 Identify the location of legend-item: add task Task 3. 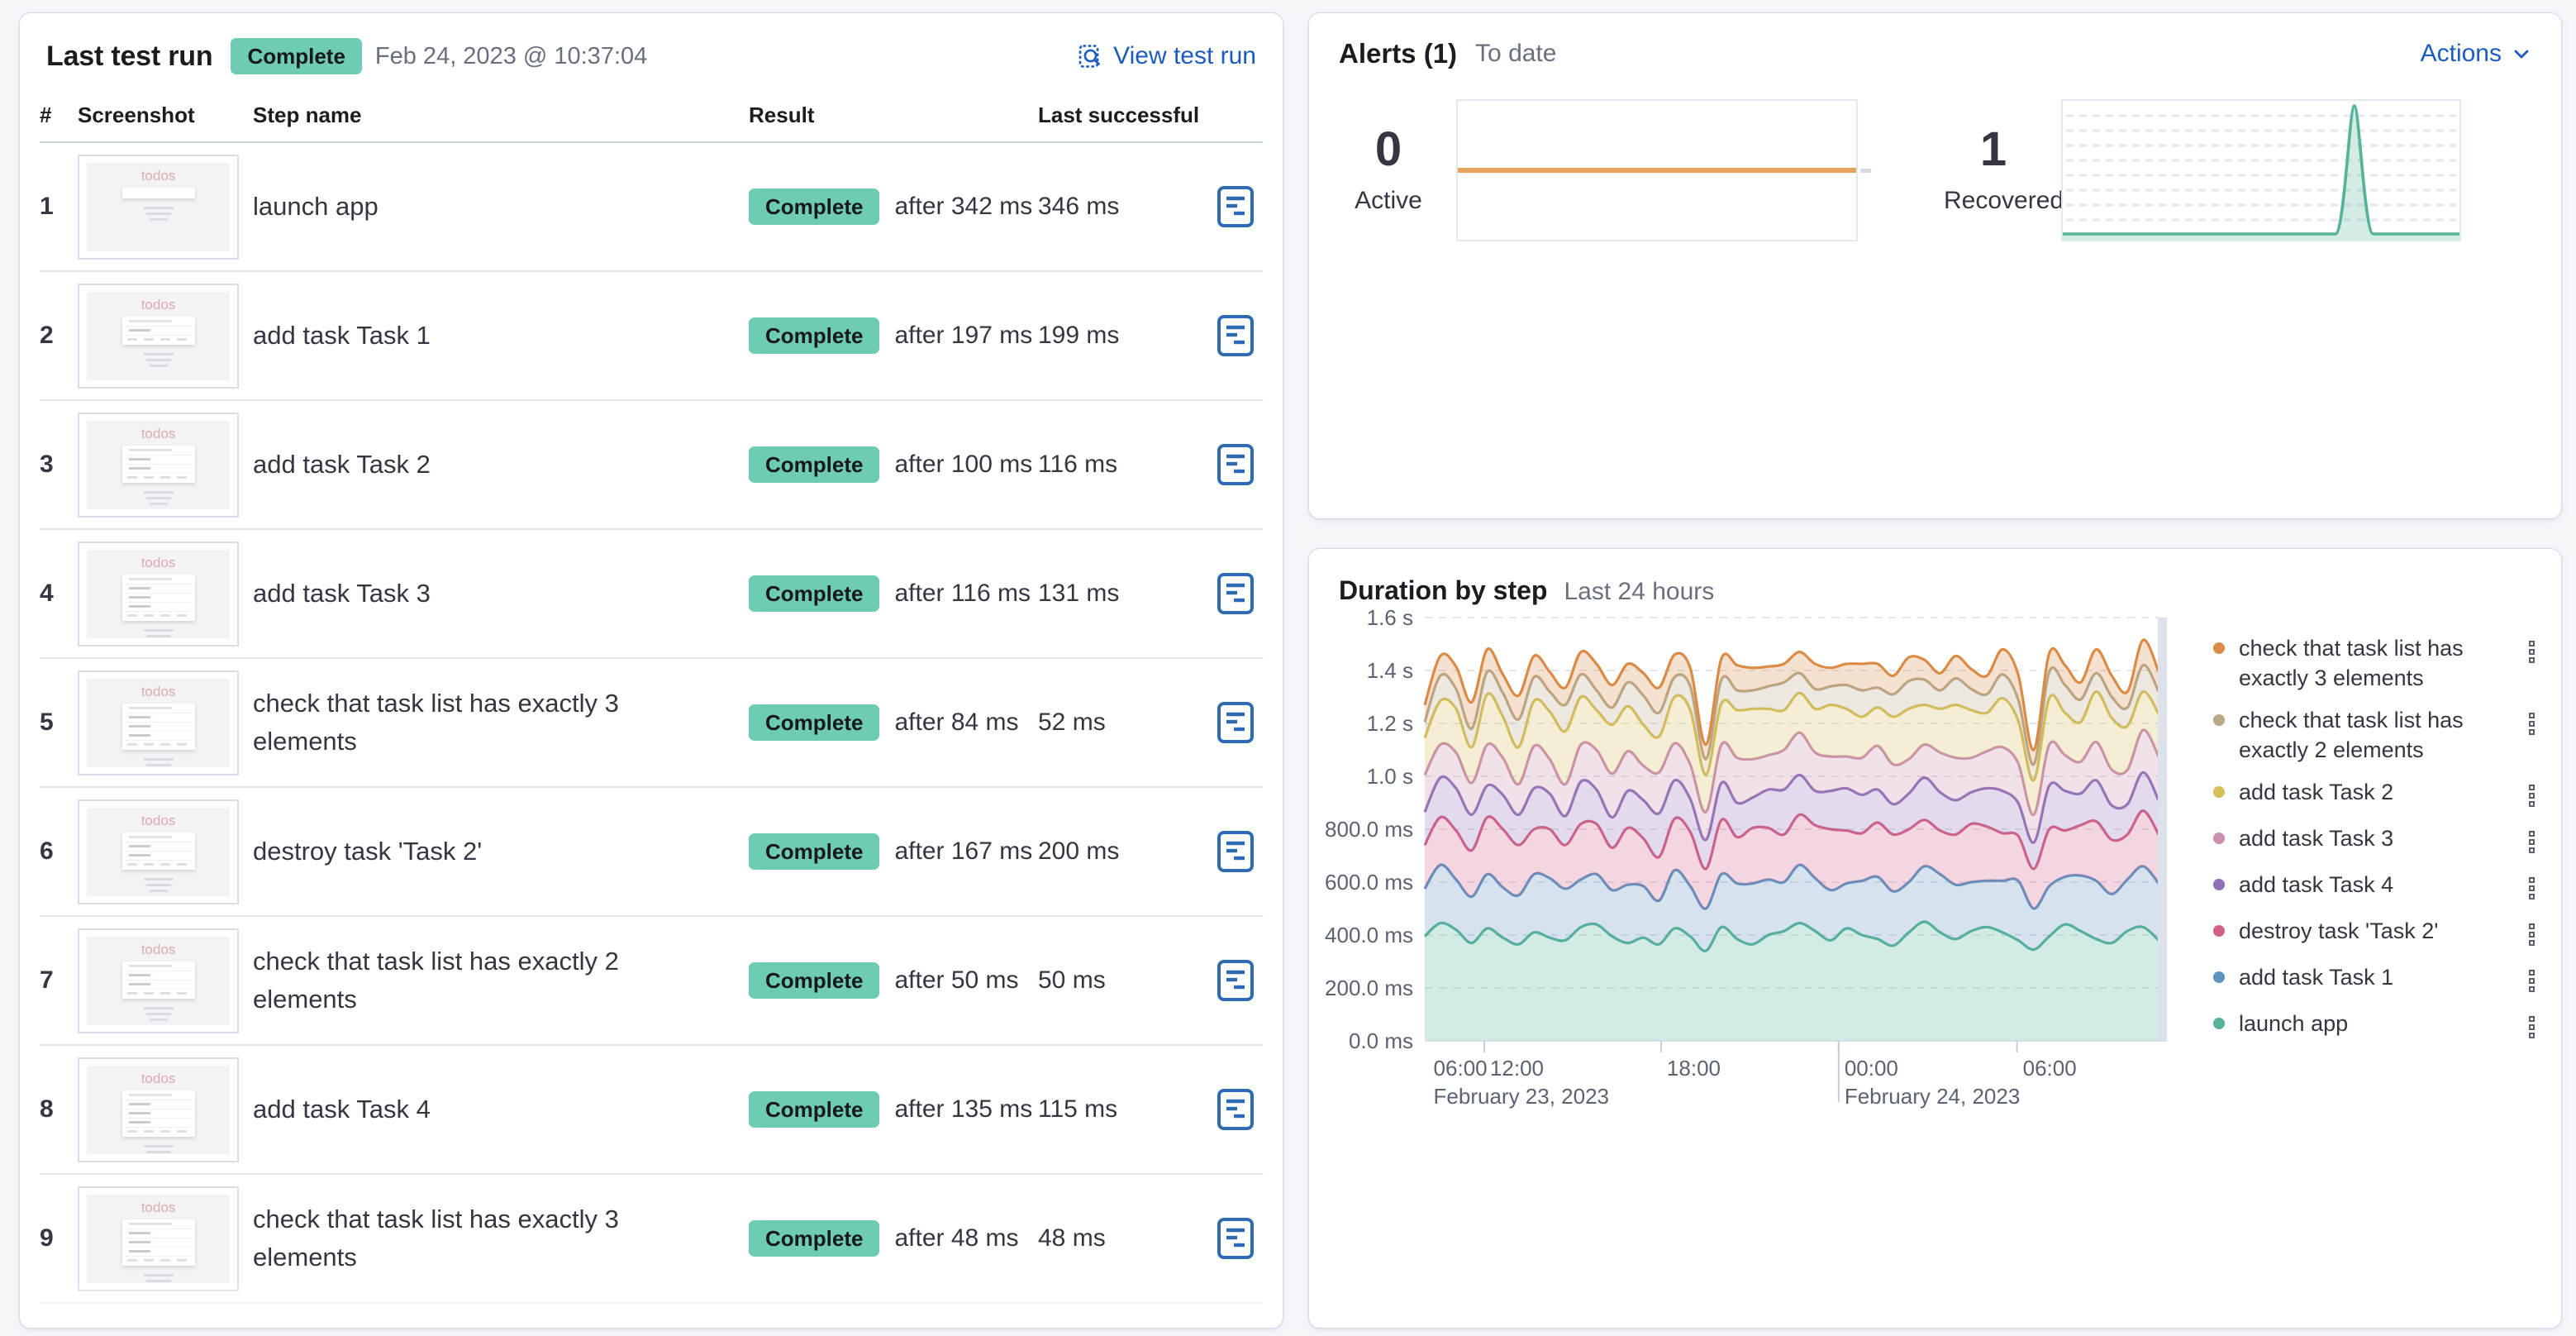
(2377, 841).